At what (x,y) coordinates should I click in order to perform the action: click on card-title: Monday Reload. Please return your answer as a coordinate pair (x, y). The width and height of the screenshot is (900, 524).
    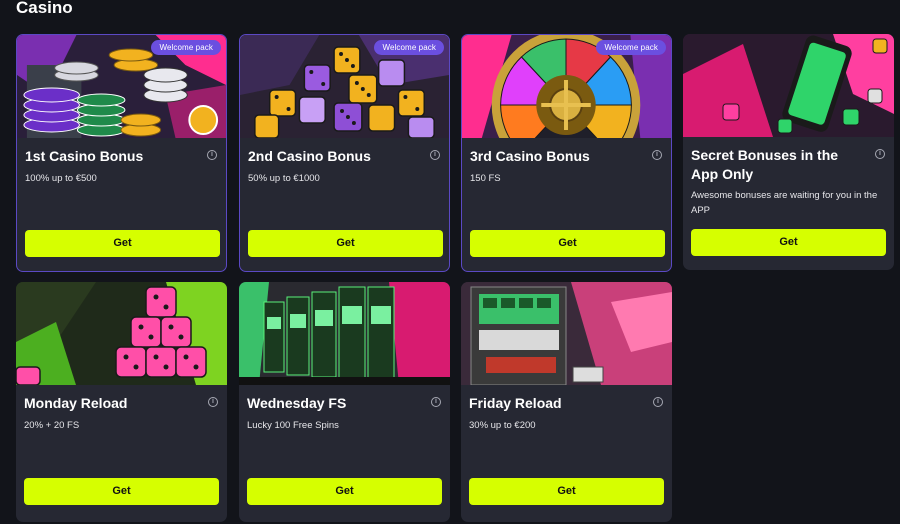
    Looking at the image, I should click on (76, 403).